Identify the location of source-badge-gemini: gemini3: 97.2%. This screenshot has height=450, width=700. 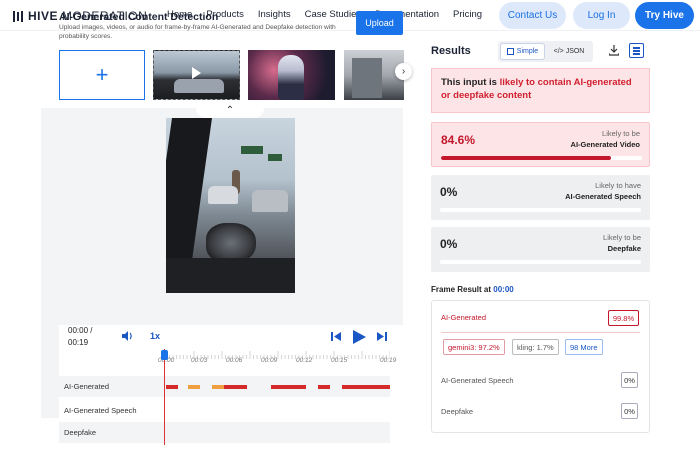
(474, 347).